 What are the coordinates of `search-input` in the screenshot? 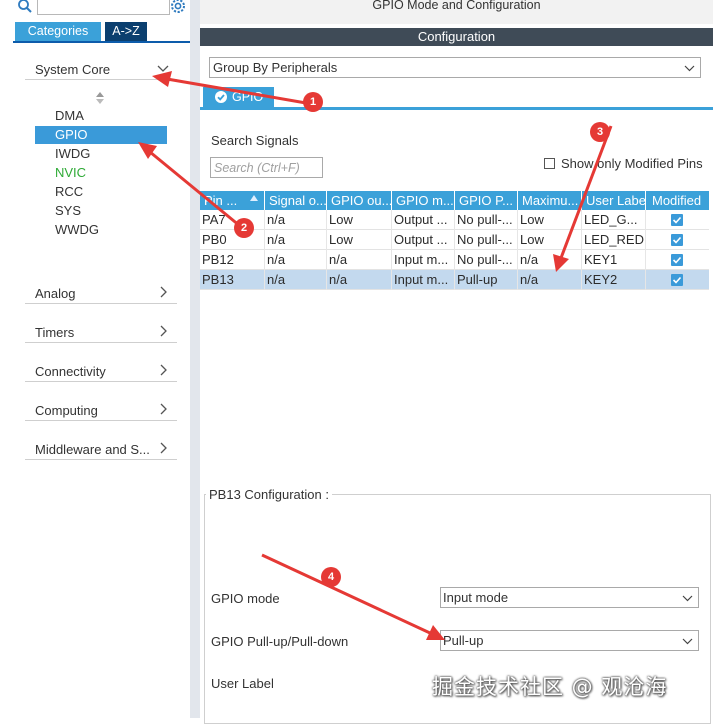 It's located at (103, 7).